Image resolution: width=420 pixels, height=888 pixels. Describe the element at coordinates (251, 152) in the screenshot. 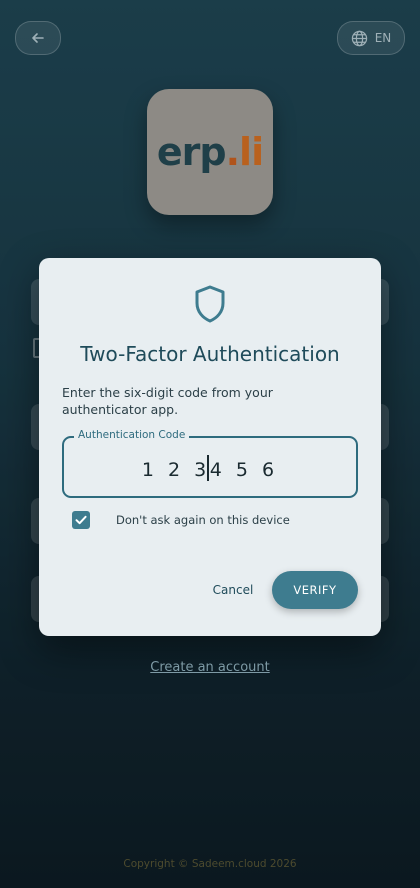

I see `logo-text-li: li` at that location.